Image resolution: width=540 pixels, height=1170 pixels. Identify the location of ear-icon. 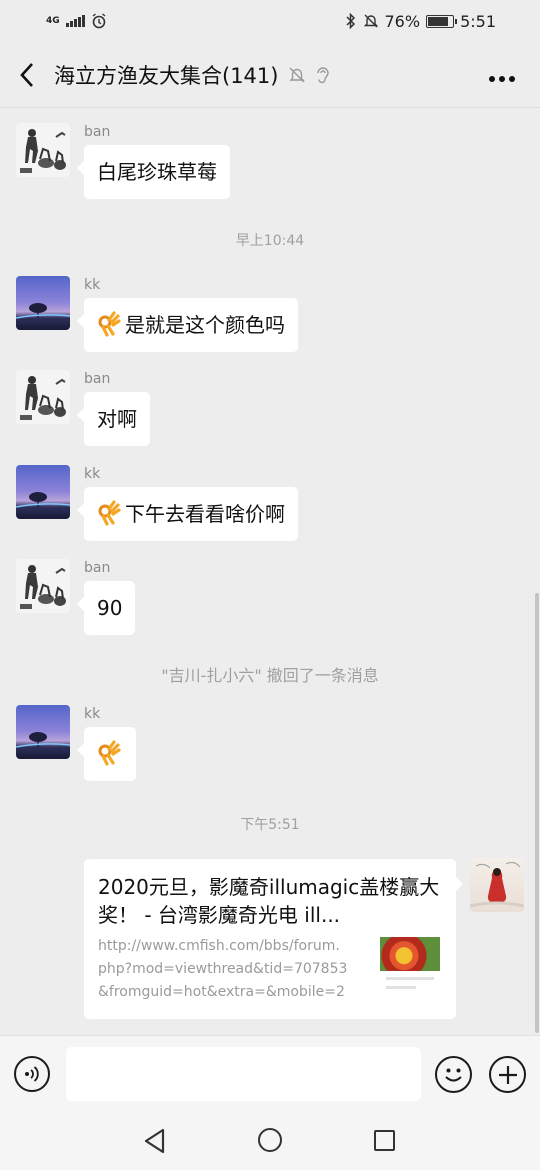
(323, 74).